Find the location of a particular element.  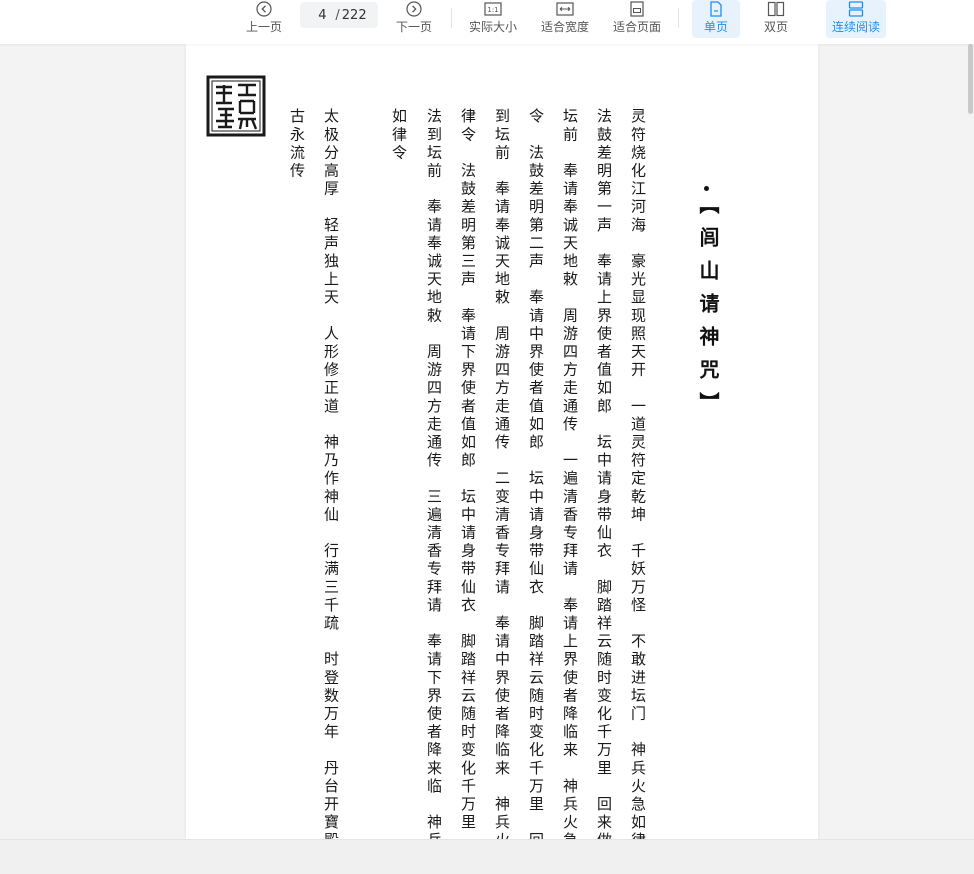

text-column: 古永流传 is located at coordinates (297, 144).